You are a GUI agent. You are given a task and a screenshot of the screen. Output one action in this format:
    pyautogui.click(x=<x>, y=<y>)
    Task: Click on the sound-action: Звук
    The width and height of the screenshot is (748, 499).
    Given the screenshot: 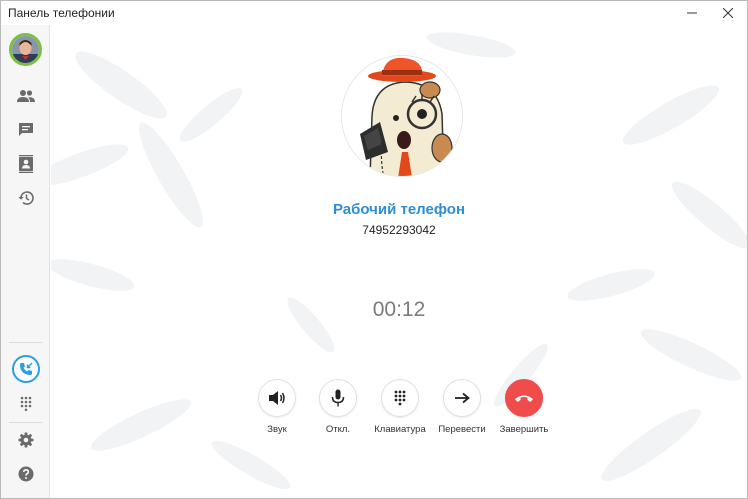 What is the action you would take?
    pyautogui.click(x=277, y=407)
    